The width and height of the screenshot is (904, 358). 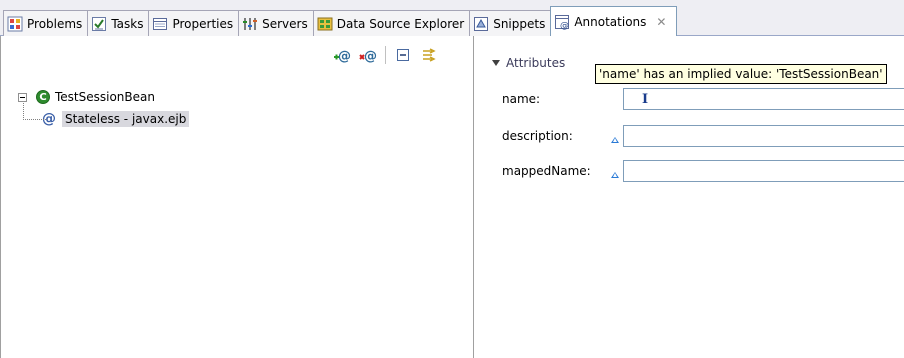 I want to click on tab-label: Properties, so click(x=203, y=23).